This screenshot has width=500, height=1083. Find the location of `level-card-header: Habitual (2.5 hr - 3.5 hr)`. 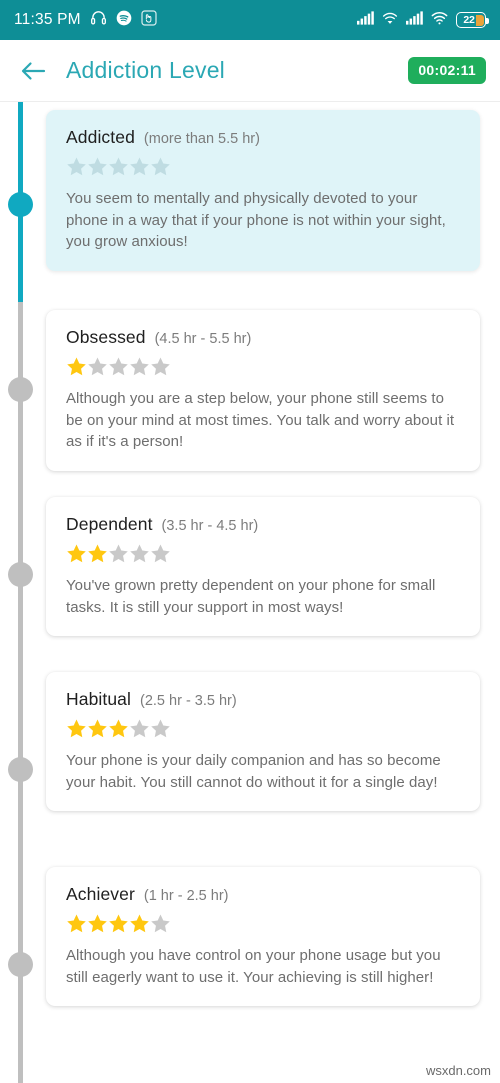

level-card-header: Habitual (2.5 hr - 3.5 hr) is located at coordinates (263, 699).